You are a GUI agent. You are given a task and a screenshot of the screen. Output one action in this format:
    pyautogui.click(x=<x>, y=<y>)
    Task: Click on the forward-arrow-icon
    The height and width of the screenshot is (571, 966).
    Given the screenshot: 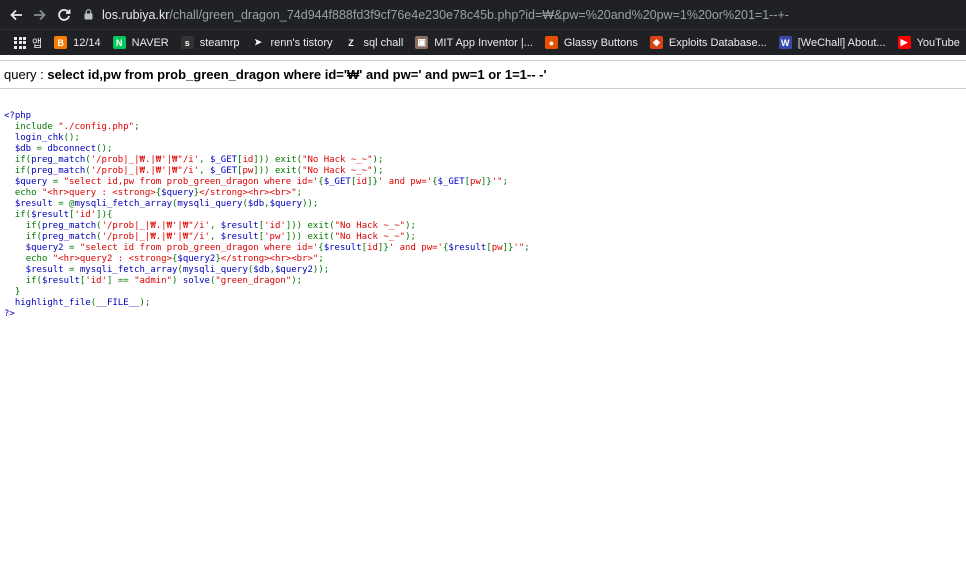 What is the action you would take?
    pyautogui.click(x=40, y=15)
    